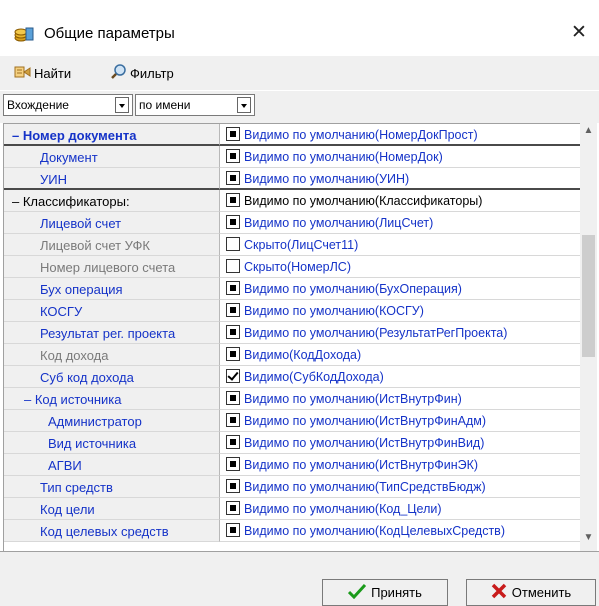 The image size is (599, 606). Describe the element at coordinates (109, 33) in the screenshot. I see `window-title: Общие параметры` at that location.